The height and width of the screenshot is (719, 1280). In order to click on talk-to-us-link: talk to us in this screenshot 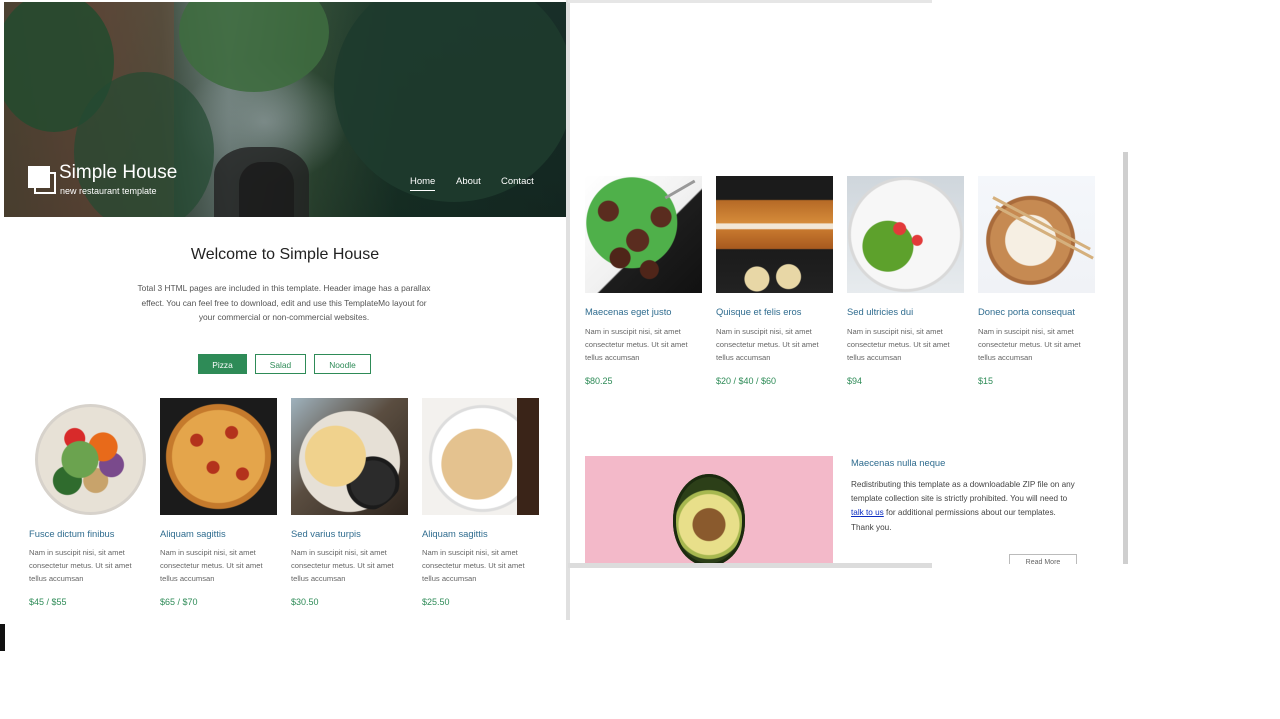, I will do `click(867, 512)`.